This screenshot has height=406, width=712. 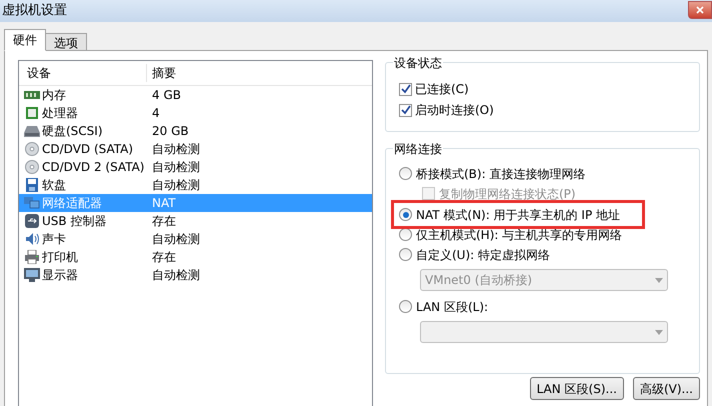 What do you see at coordinates (83, 73) in the screenshot?
I see `column-header: 设备` at bounding box center [83, 73].